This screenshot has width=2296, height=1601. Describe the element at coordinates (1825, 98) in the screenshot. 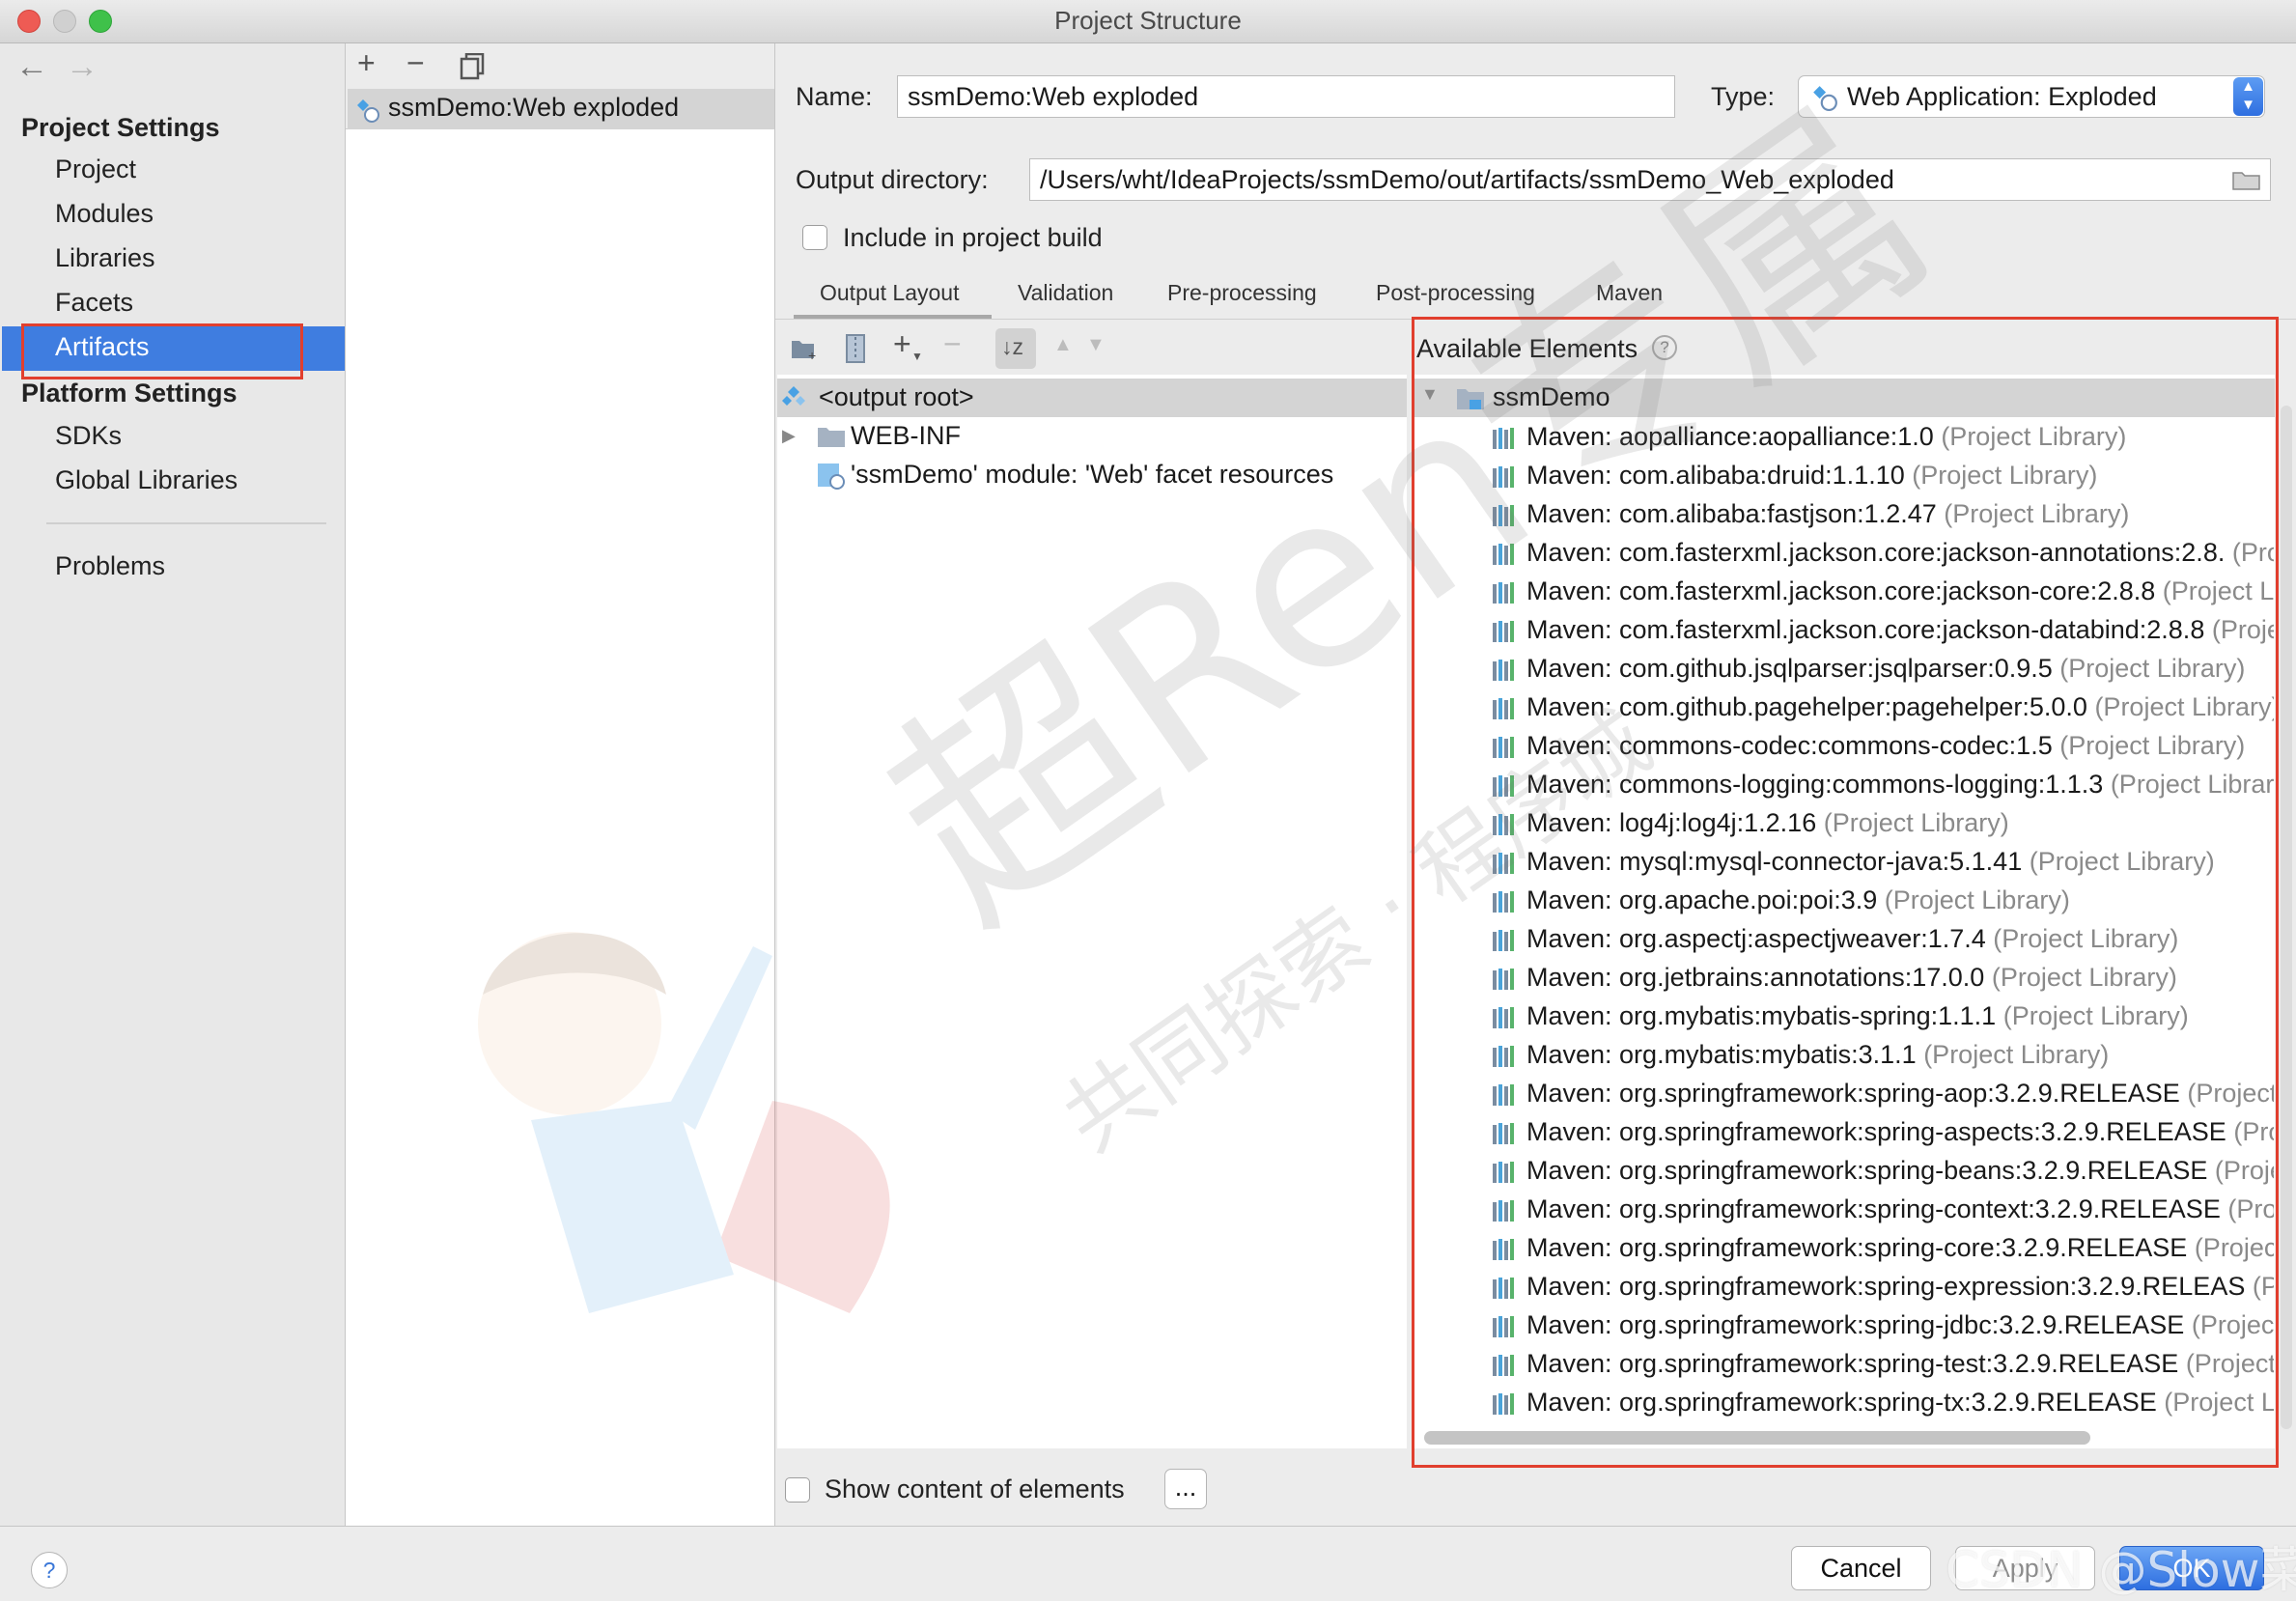

I see `web-application-icon` at that location.